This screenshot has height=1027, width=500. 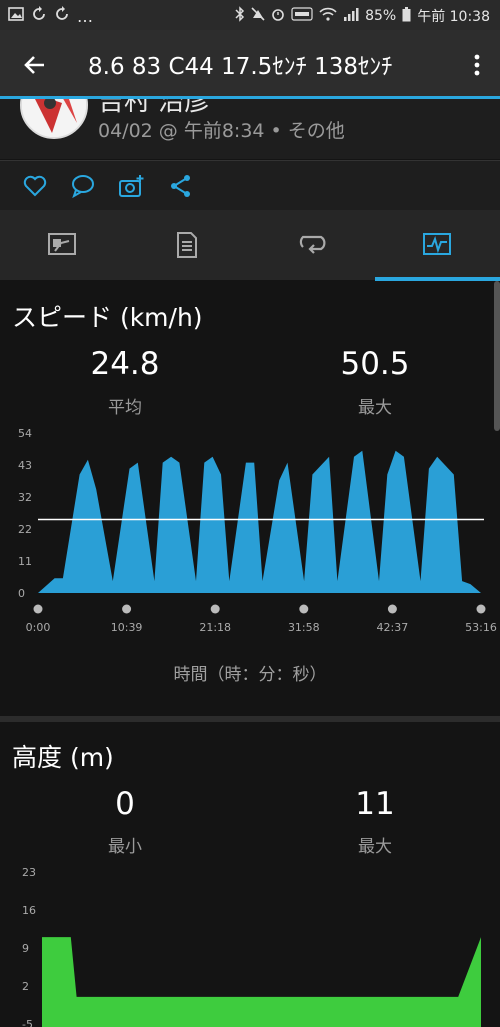 I want to click on elevation-y-tick: -5, so click(x=27, y=1022).